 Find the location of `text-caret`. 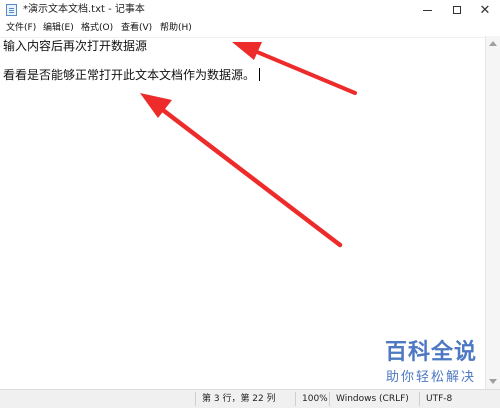

text-caret is located at coordinates (260, 74).